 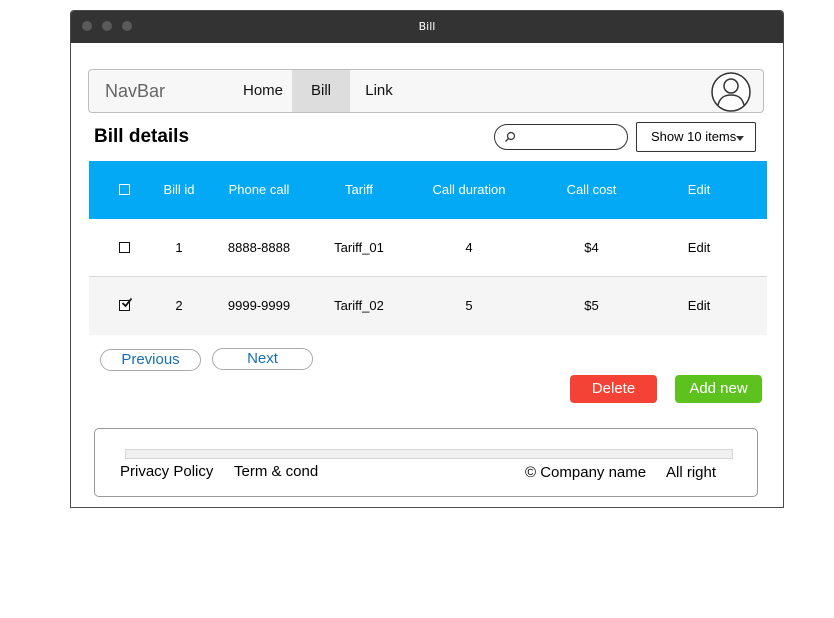 I want to click on checkmark-icon, so click(x=127, y=302).